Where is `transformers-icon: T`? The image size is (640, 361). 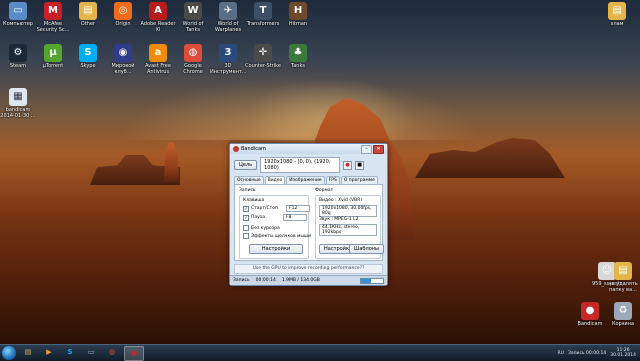 transformers-icon: T is located at coordinates (263, 11).